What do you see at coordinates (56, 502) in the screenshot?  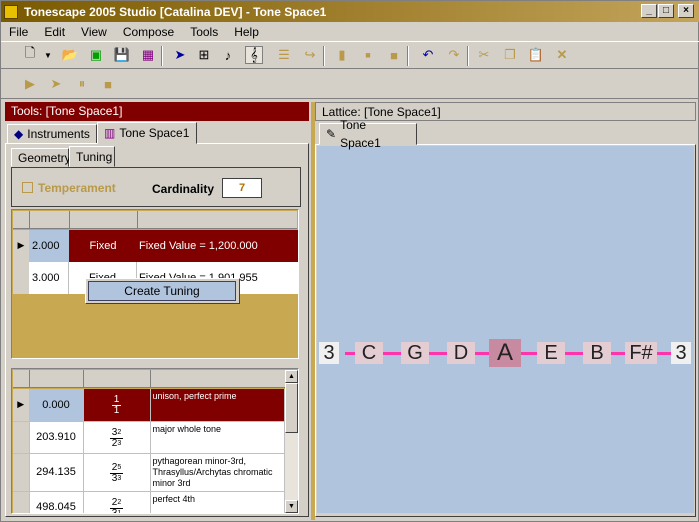 I see `interval-cents: 498.045` at bounding box center [56, 502].